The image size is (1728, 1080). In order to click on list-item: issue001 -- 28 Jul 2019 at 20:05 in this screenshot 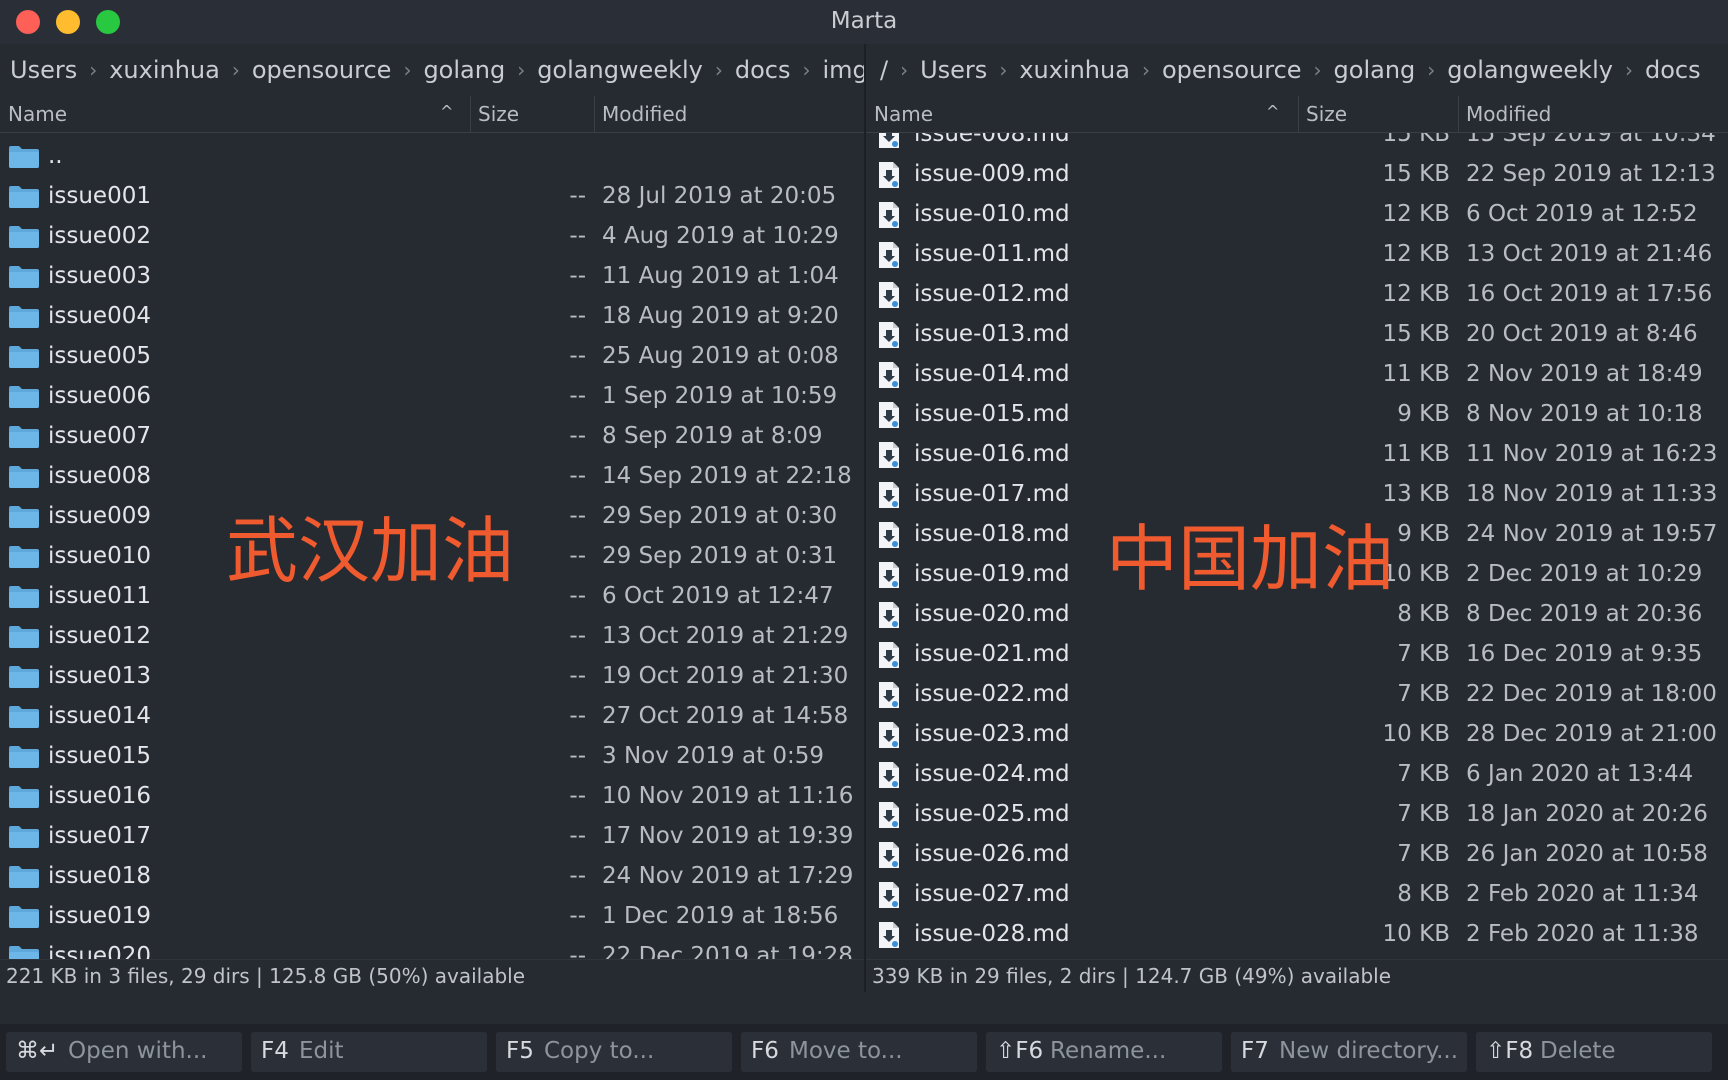, I will do `click(432, 197)`.